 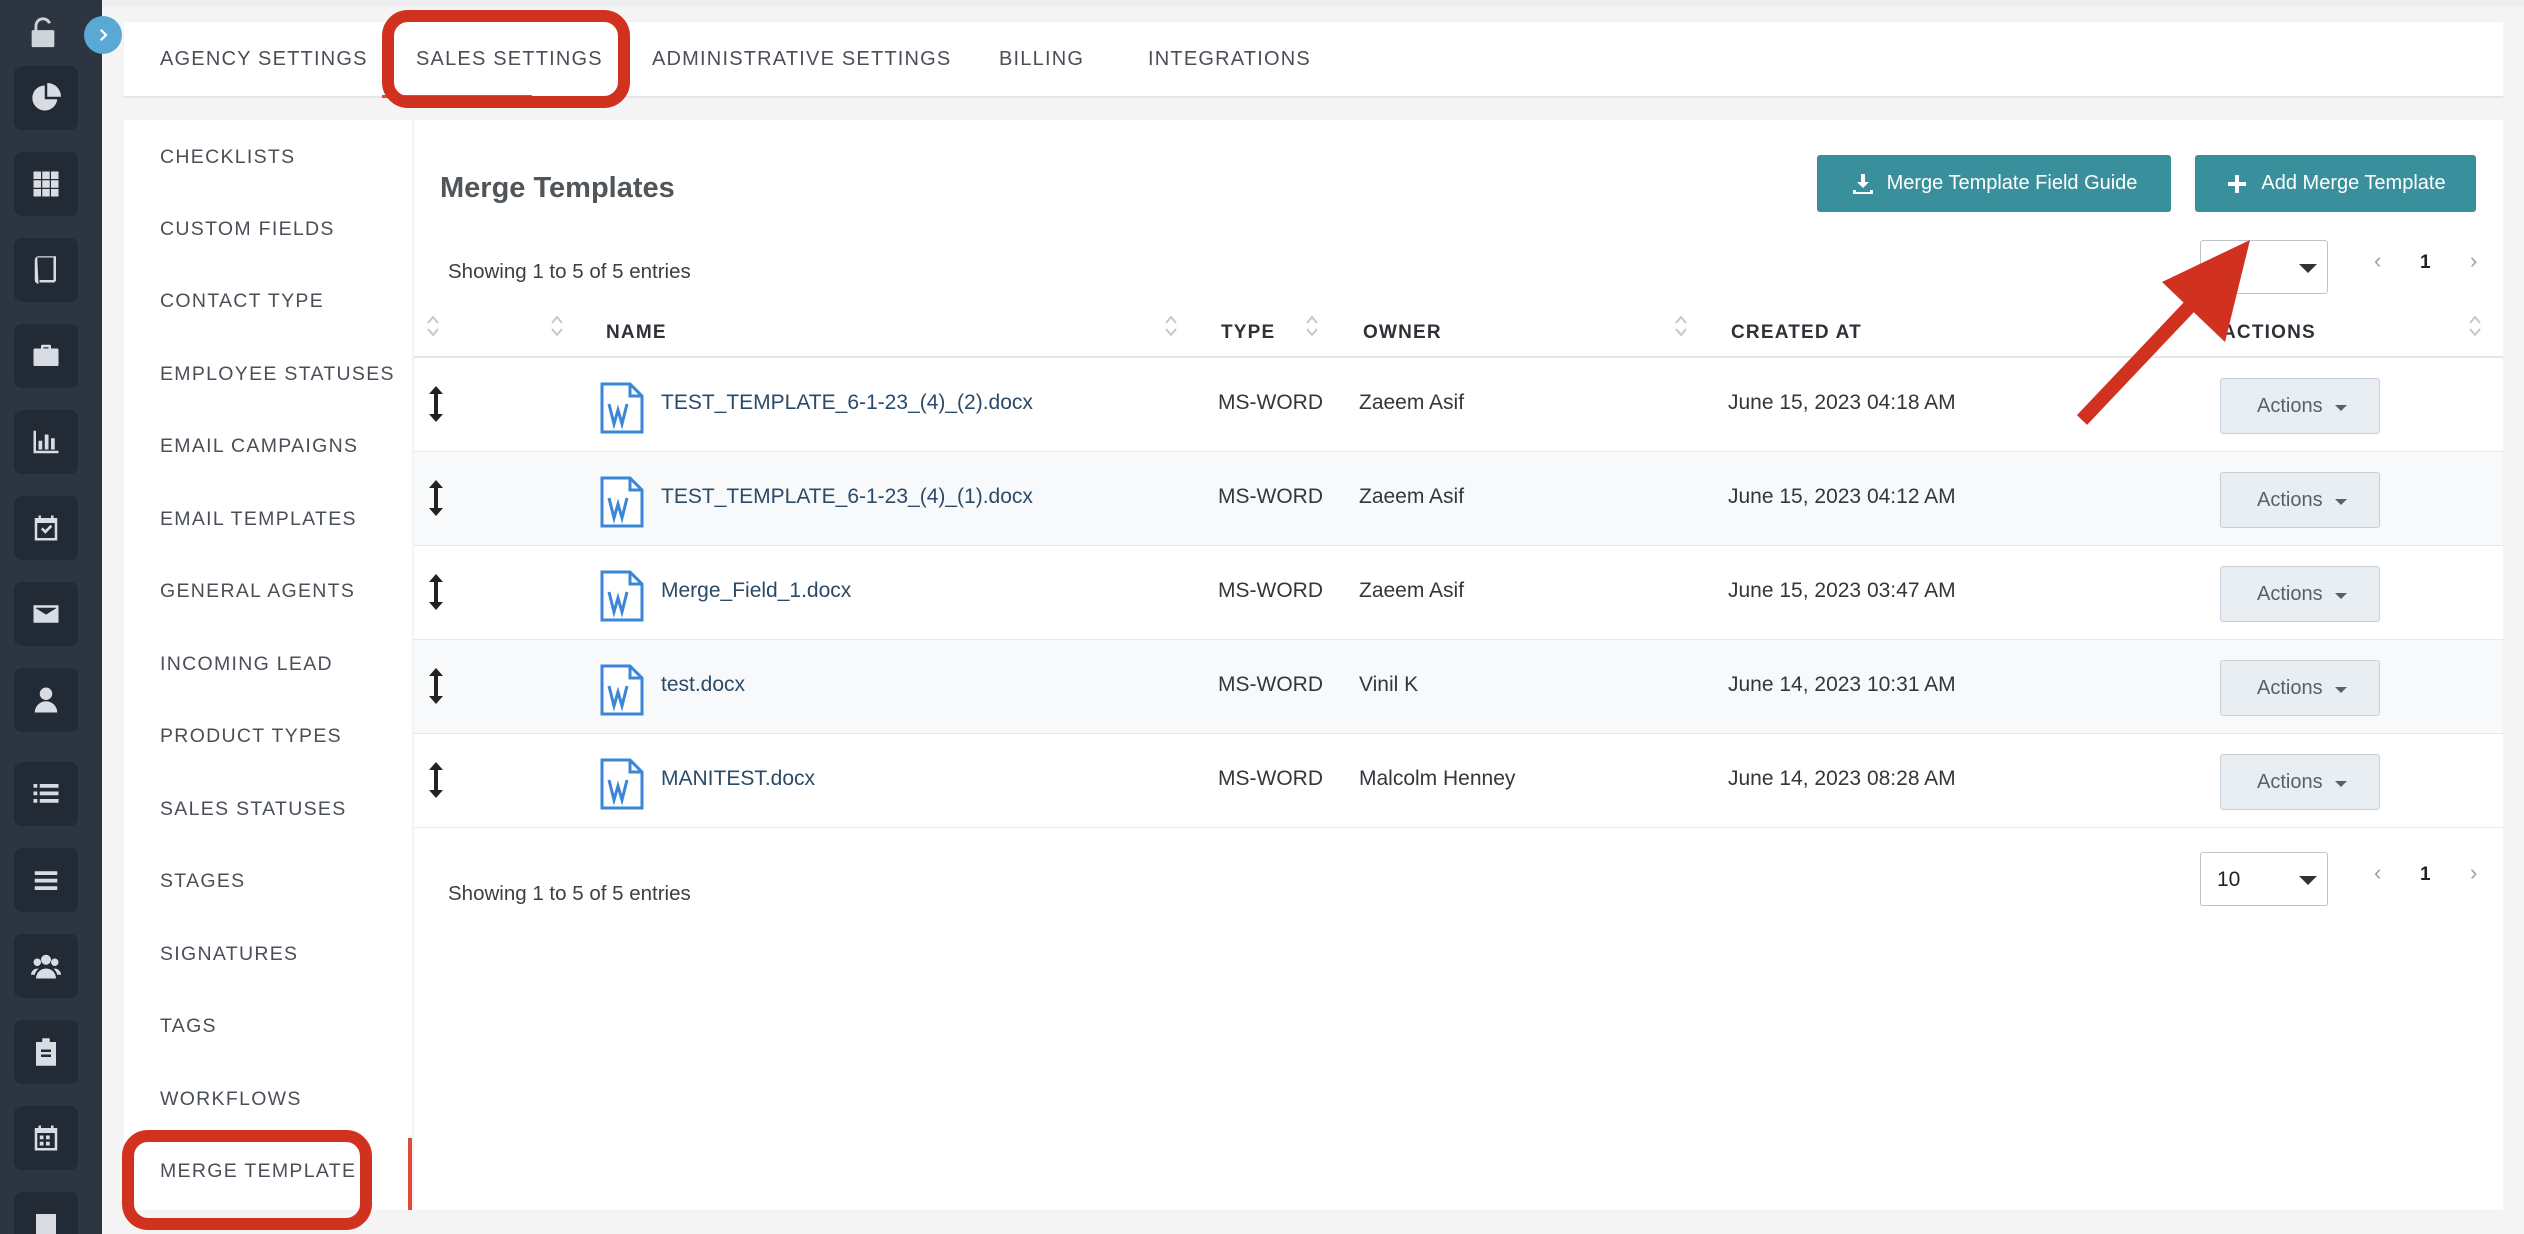 I want to click on clipboard-icon, so click(x=46, y=1052).